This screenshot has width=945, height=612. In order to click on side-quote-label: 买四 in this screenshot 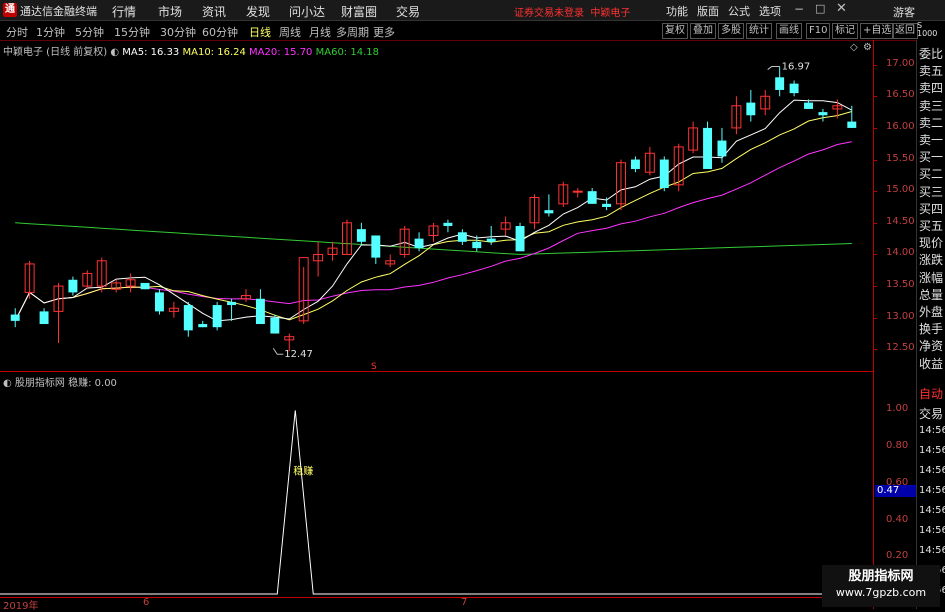, I will do `click(931, 208)`.